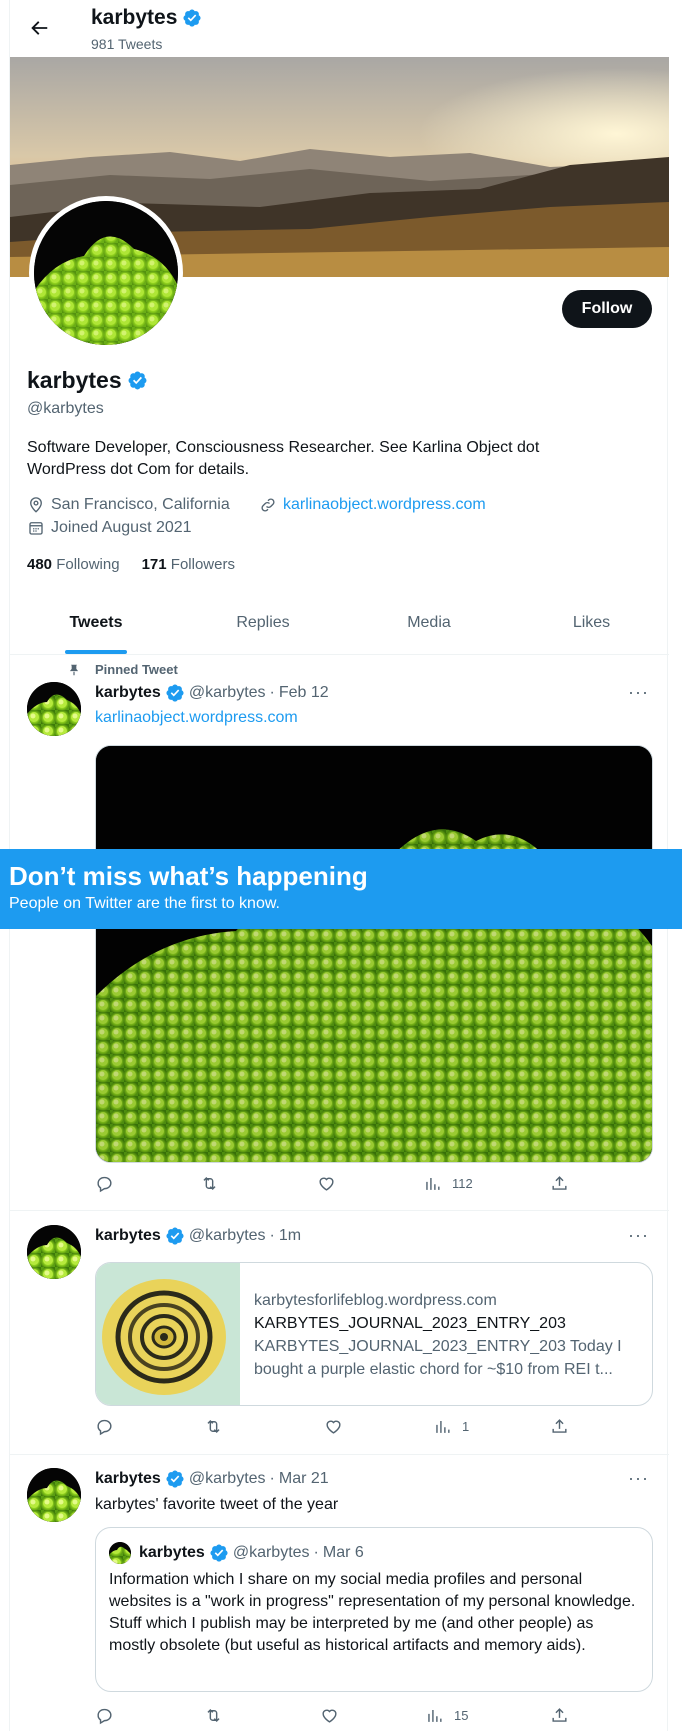 This screenshot has width=682, height=1731. I want to click on header-title: karbytes, so click(146, 18).